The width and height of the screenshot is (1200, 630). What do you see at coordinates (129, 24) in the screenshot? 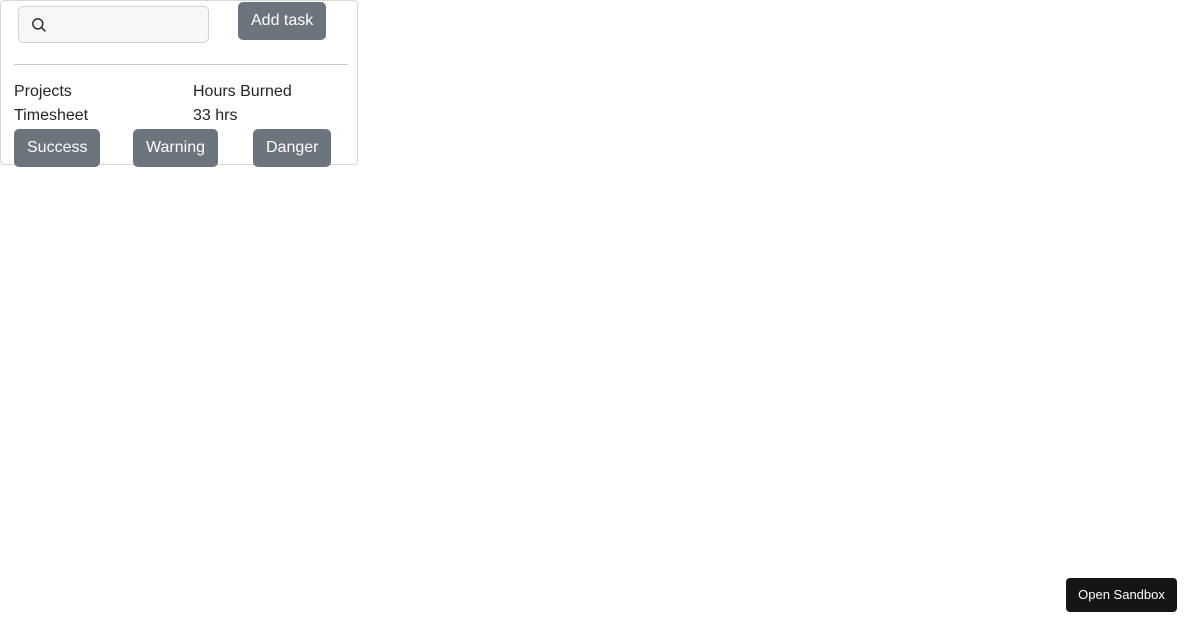
I see `search-input` at bounding box center [129, 24].